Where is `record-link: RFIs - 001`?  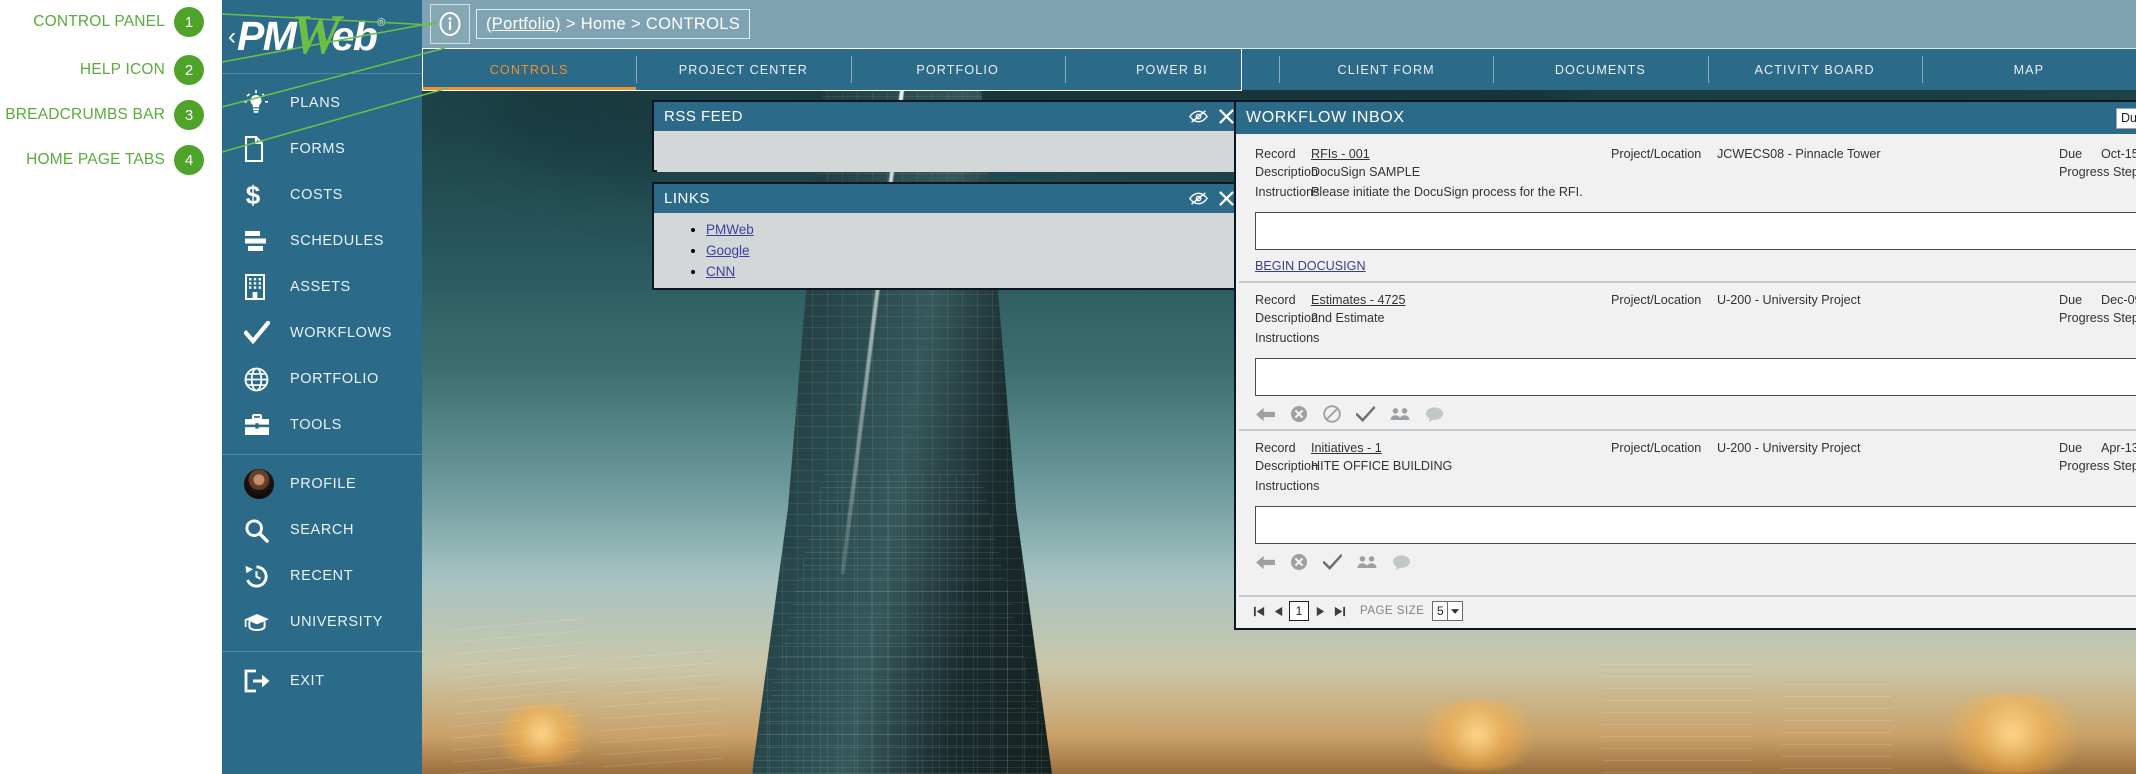 record-link: RFIs - 001 is located at coordinates (1340, 154).